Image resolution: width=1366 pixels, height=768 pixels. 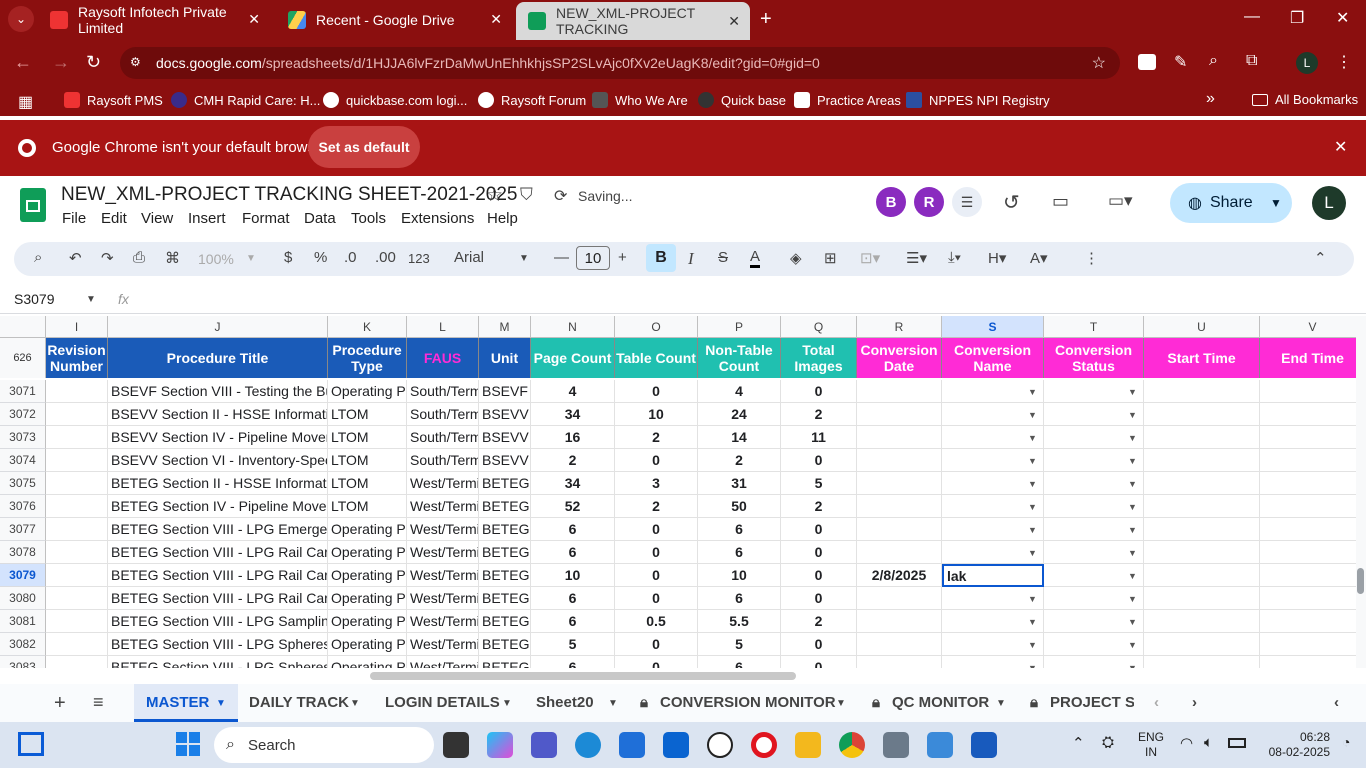 I want to click on font-size-decrease-icon: —, so click(x=561, y=257).